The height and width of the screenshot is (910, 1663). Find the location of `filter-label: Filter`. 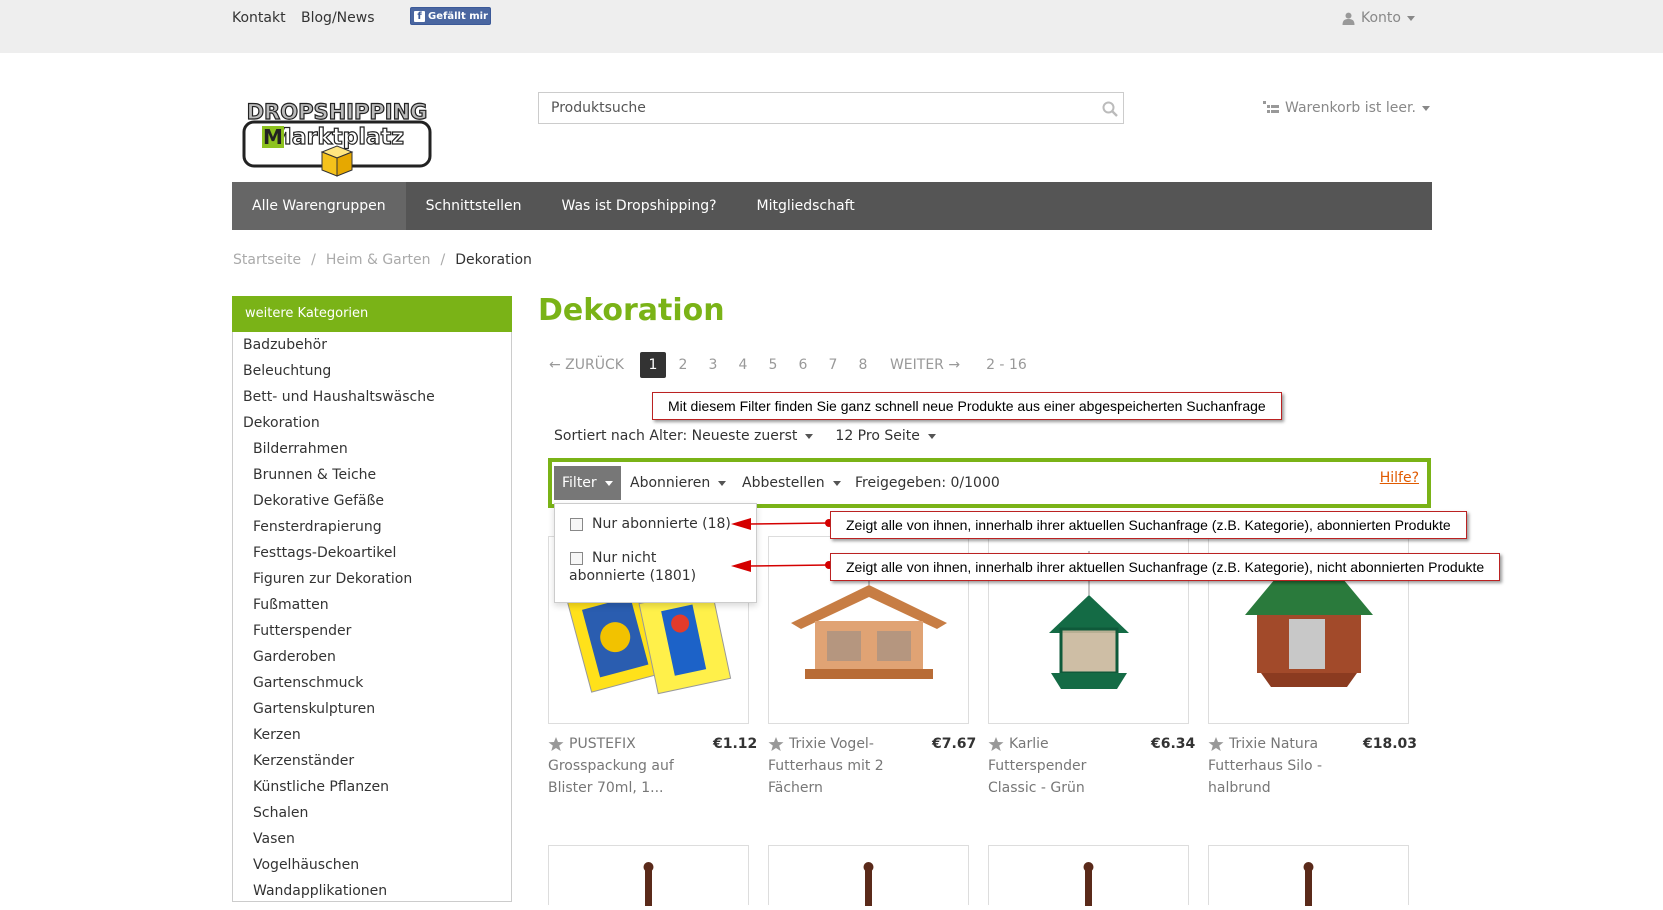

filter-label: Filter is located at coordinates (579, 483).